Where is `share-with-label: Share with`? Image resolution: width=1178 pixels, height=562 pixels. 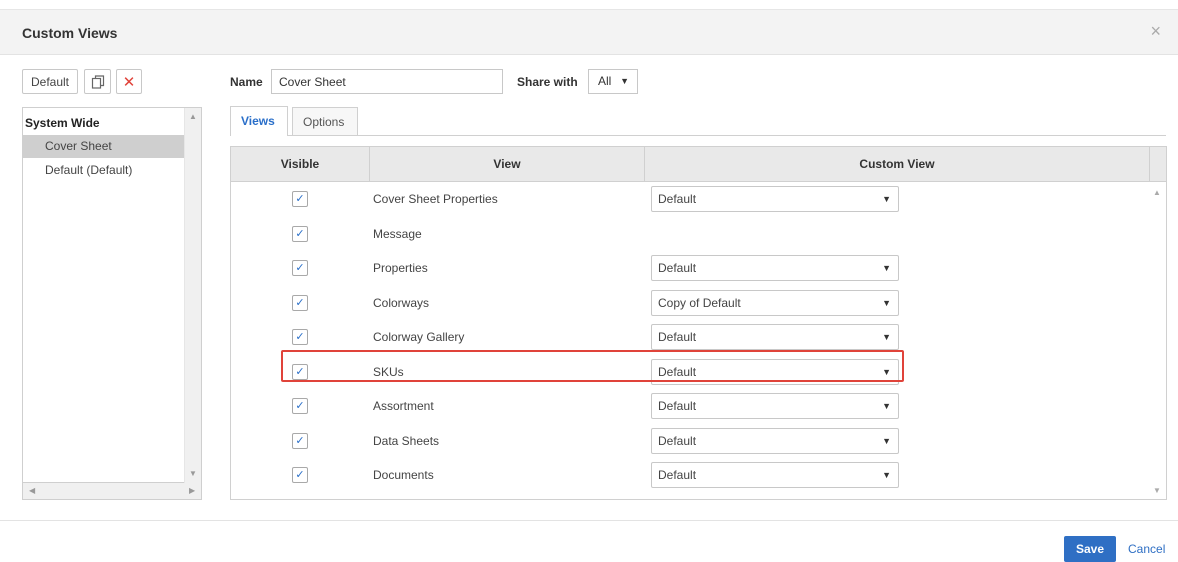
share-with-label: Share with is located at coordinates (547, 82).